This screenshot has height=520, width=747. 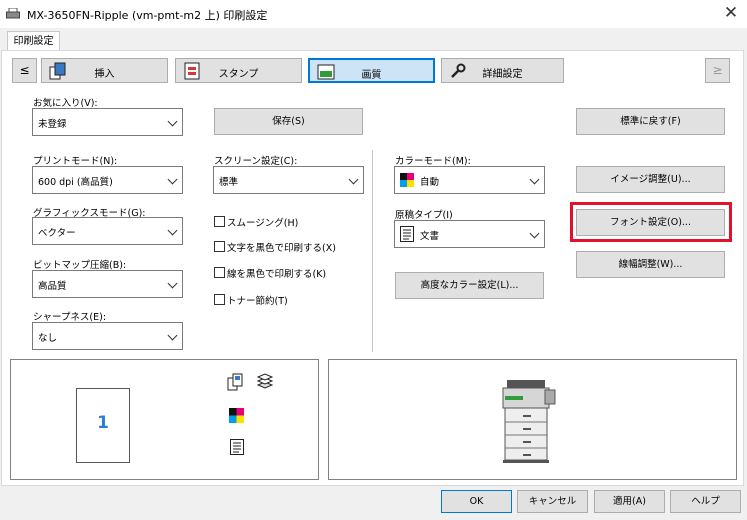 I want to click on favorites-value: 未登録, so click(x=52, y=124).